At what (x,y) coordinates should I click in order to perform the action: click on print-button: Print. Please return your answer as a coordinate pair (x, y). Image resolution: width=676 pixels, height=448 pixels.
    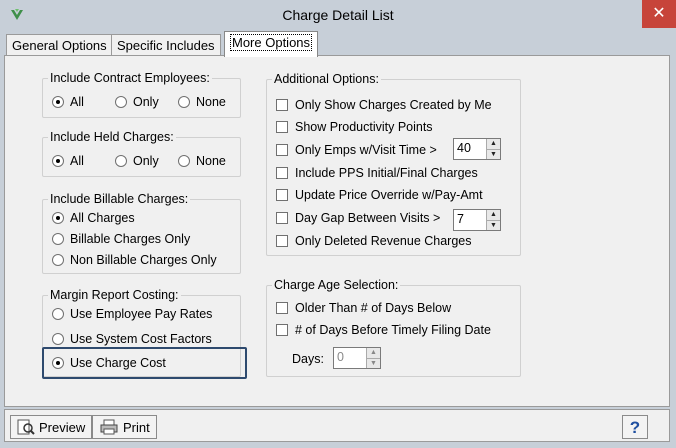
    Looking at the image, I should click on (124, 427).